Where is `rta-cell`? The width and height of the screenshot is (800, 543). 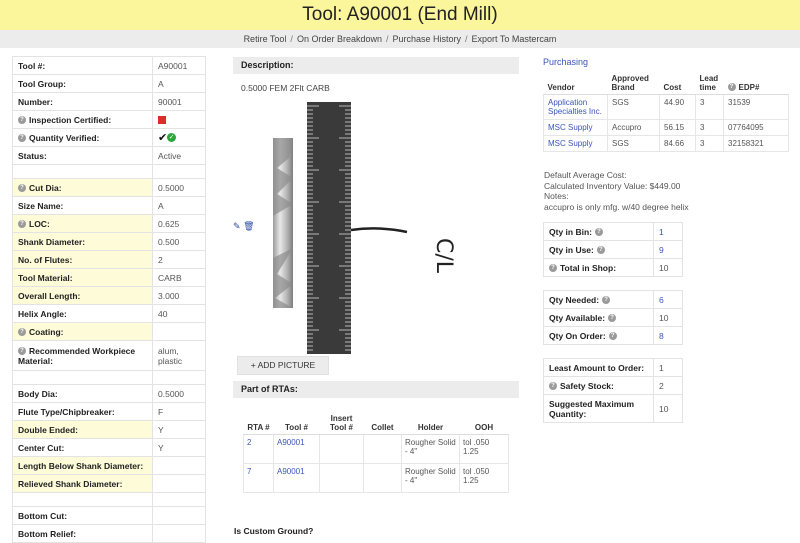 rta-cell is located at coordinates (341, 449).